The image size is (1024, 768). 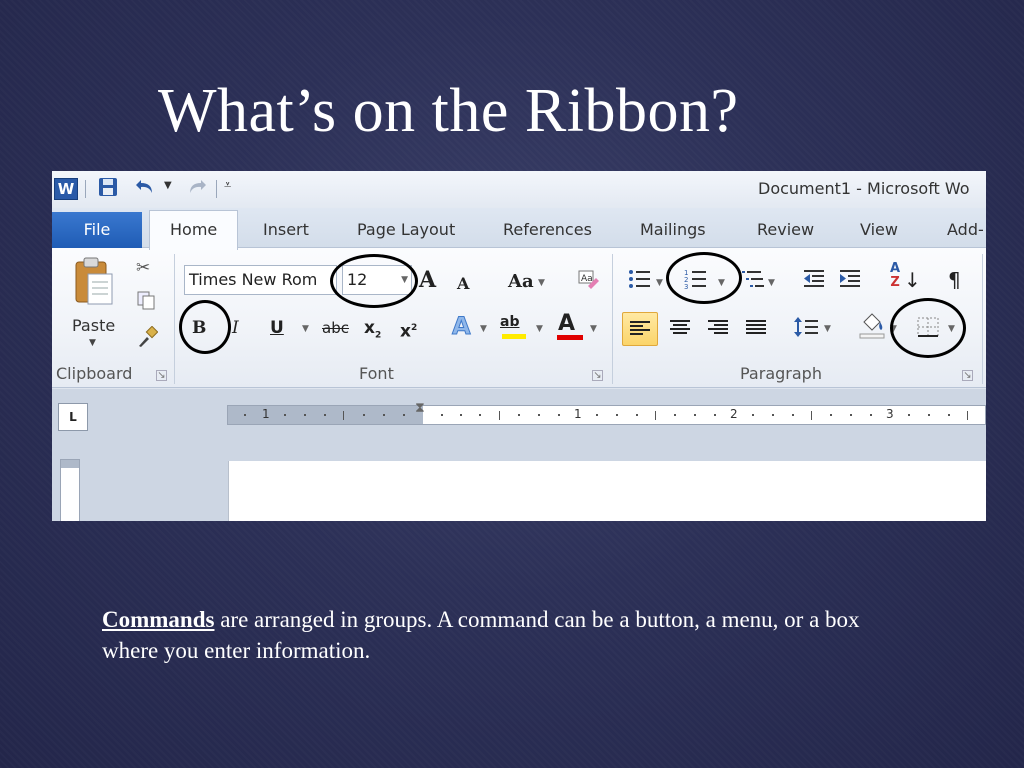 What do you see at coordinates (85, 189) in the screenshot?
I see `qat-separator` at bounding box center [85, 189].